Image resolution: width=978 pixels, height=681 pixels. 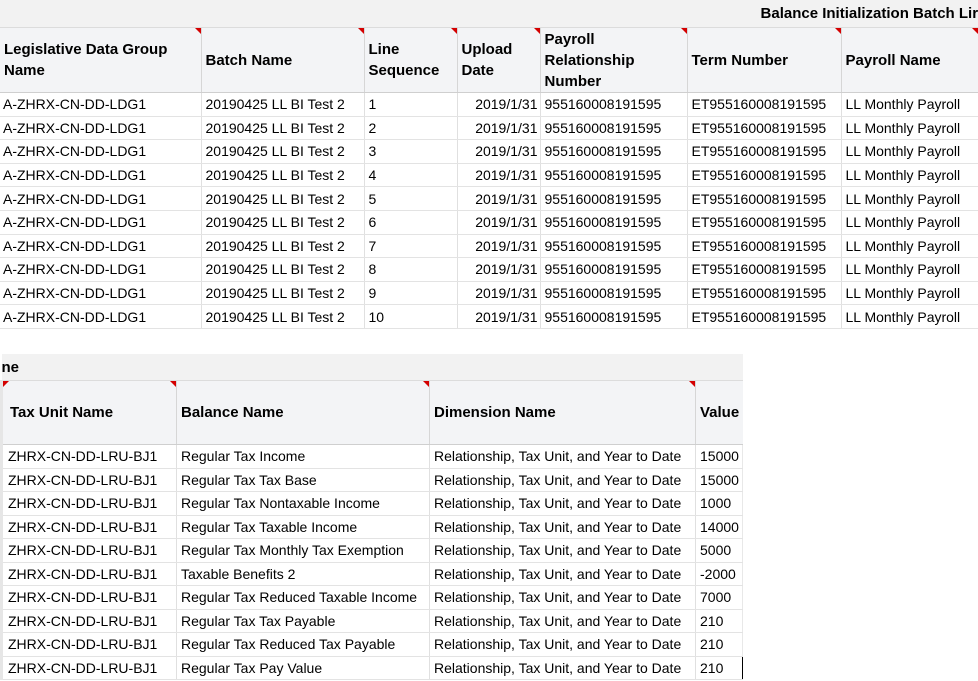 What do you see at coordinates (303, 550) in the screenshot?
I see `table-cell: Regular Tax Monthly Tax Exemption` at bounding box center [303, 550].